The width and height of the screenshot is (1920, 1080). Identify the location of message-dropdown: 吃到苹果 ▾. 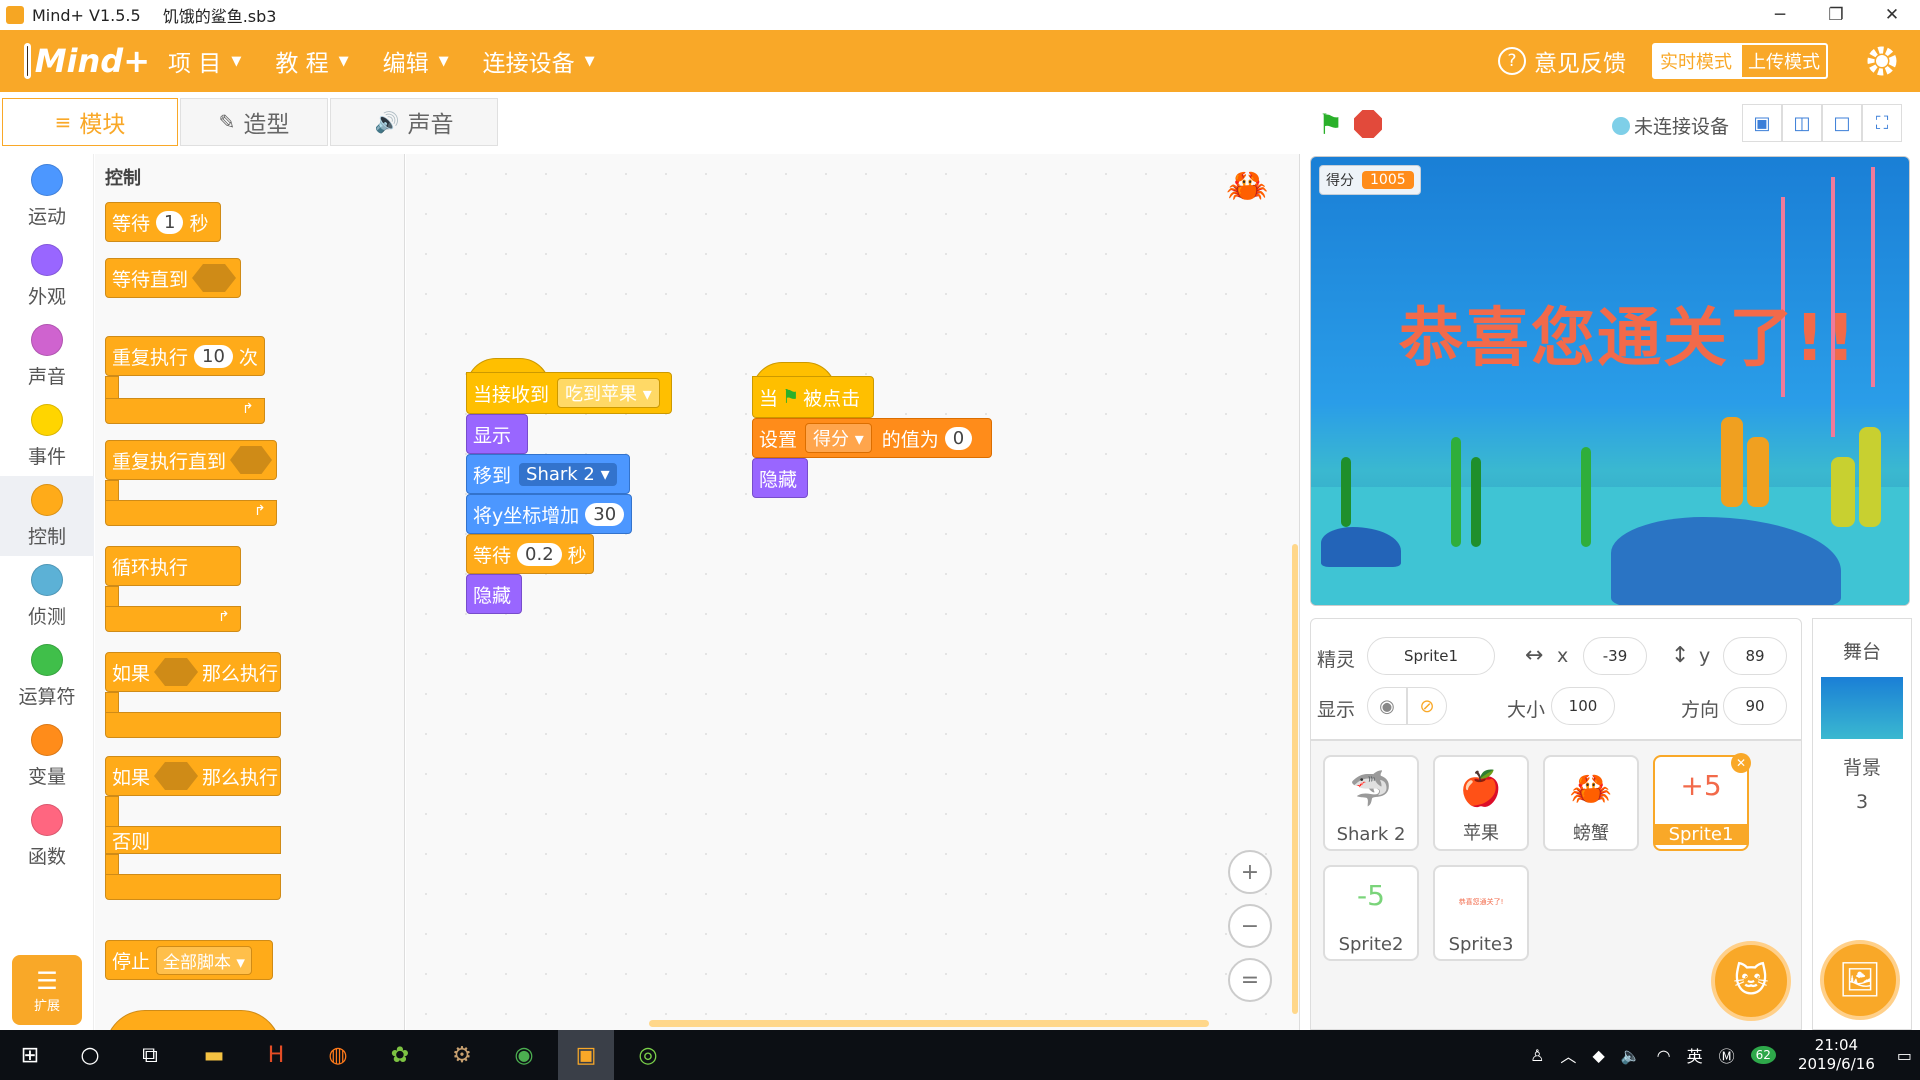
(608, 393).